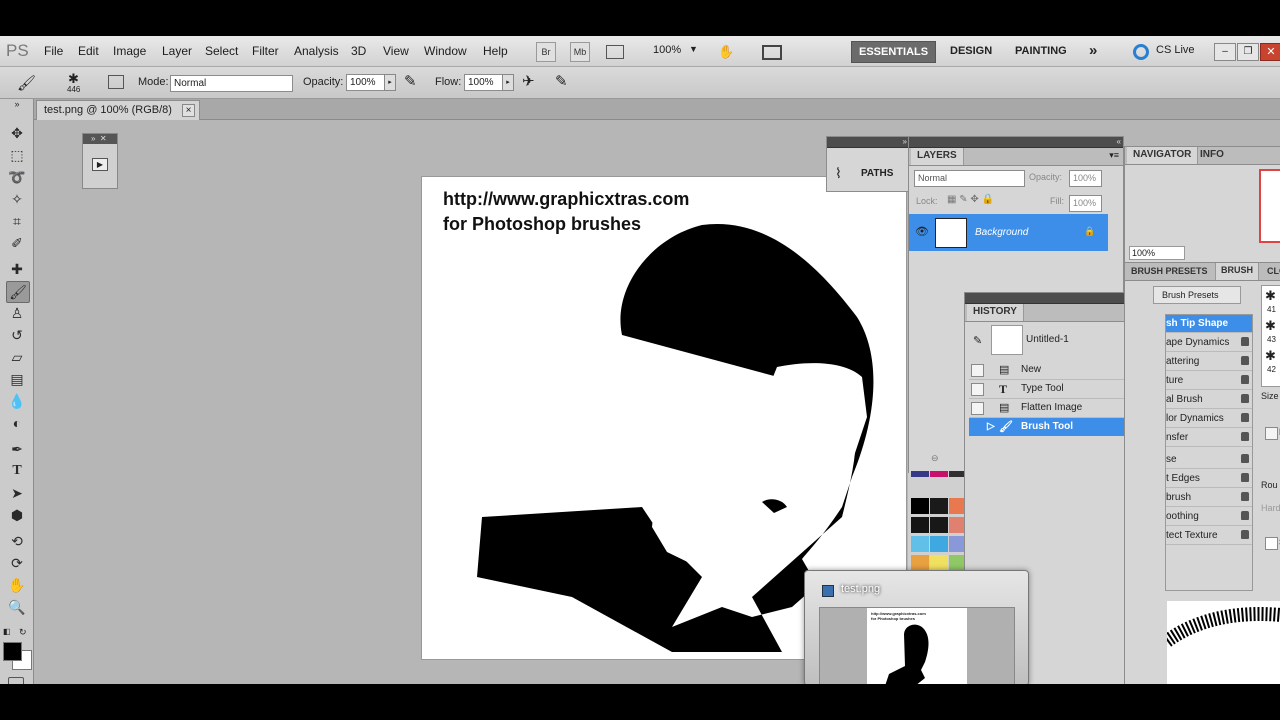 This screenshot has width=1280, height=720. What do you see at coordinates (1093, 51) in the screenshot?
I see `more-workspaces-icon: »` at bounding box center [1093, 51].